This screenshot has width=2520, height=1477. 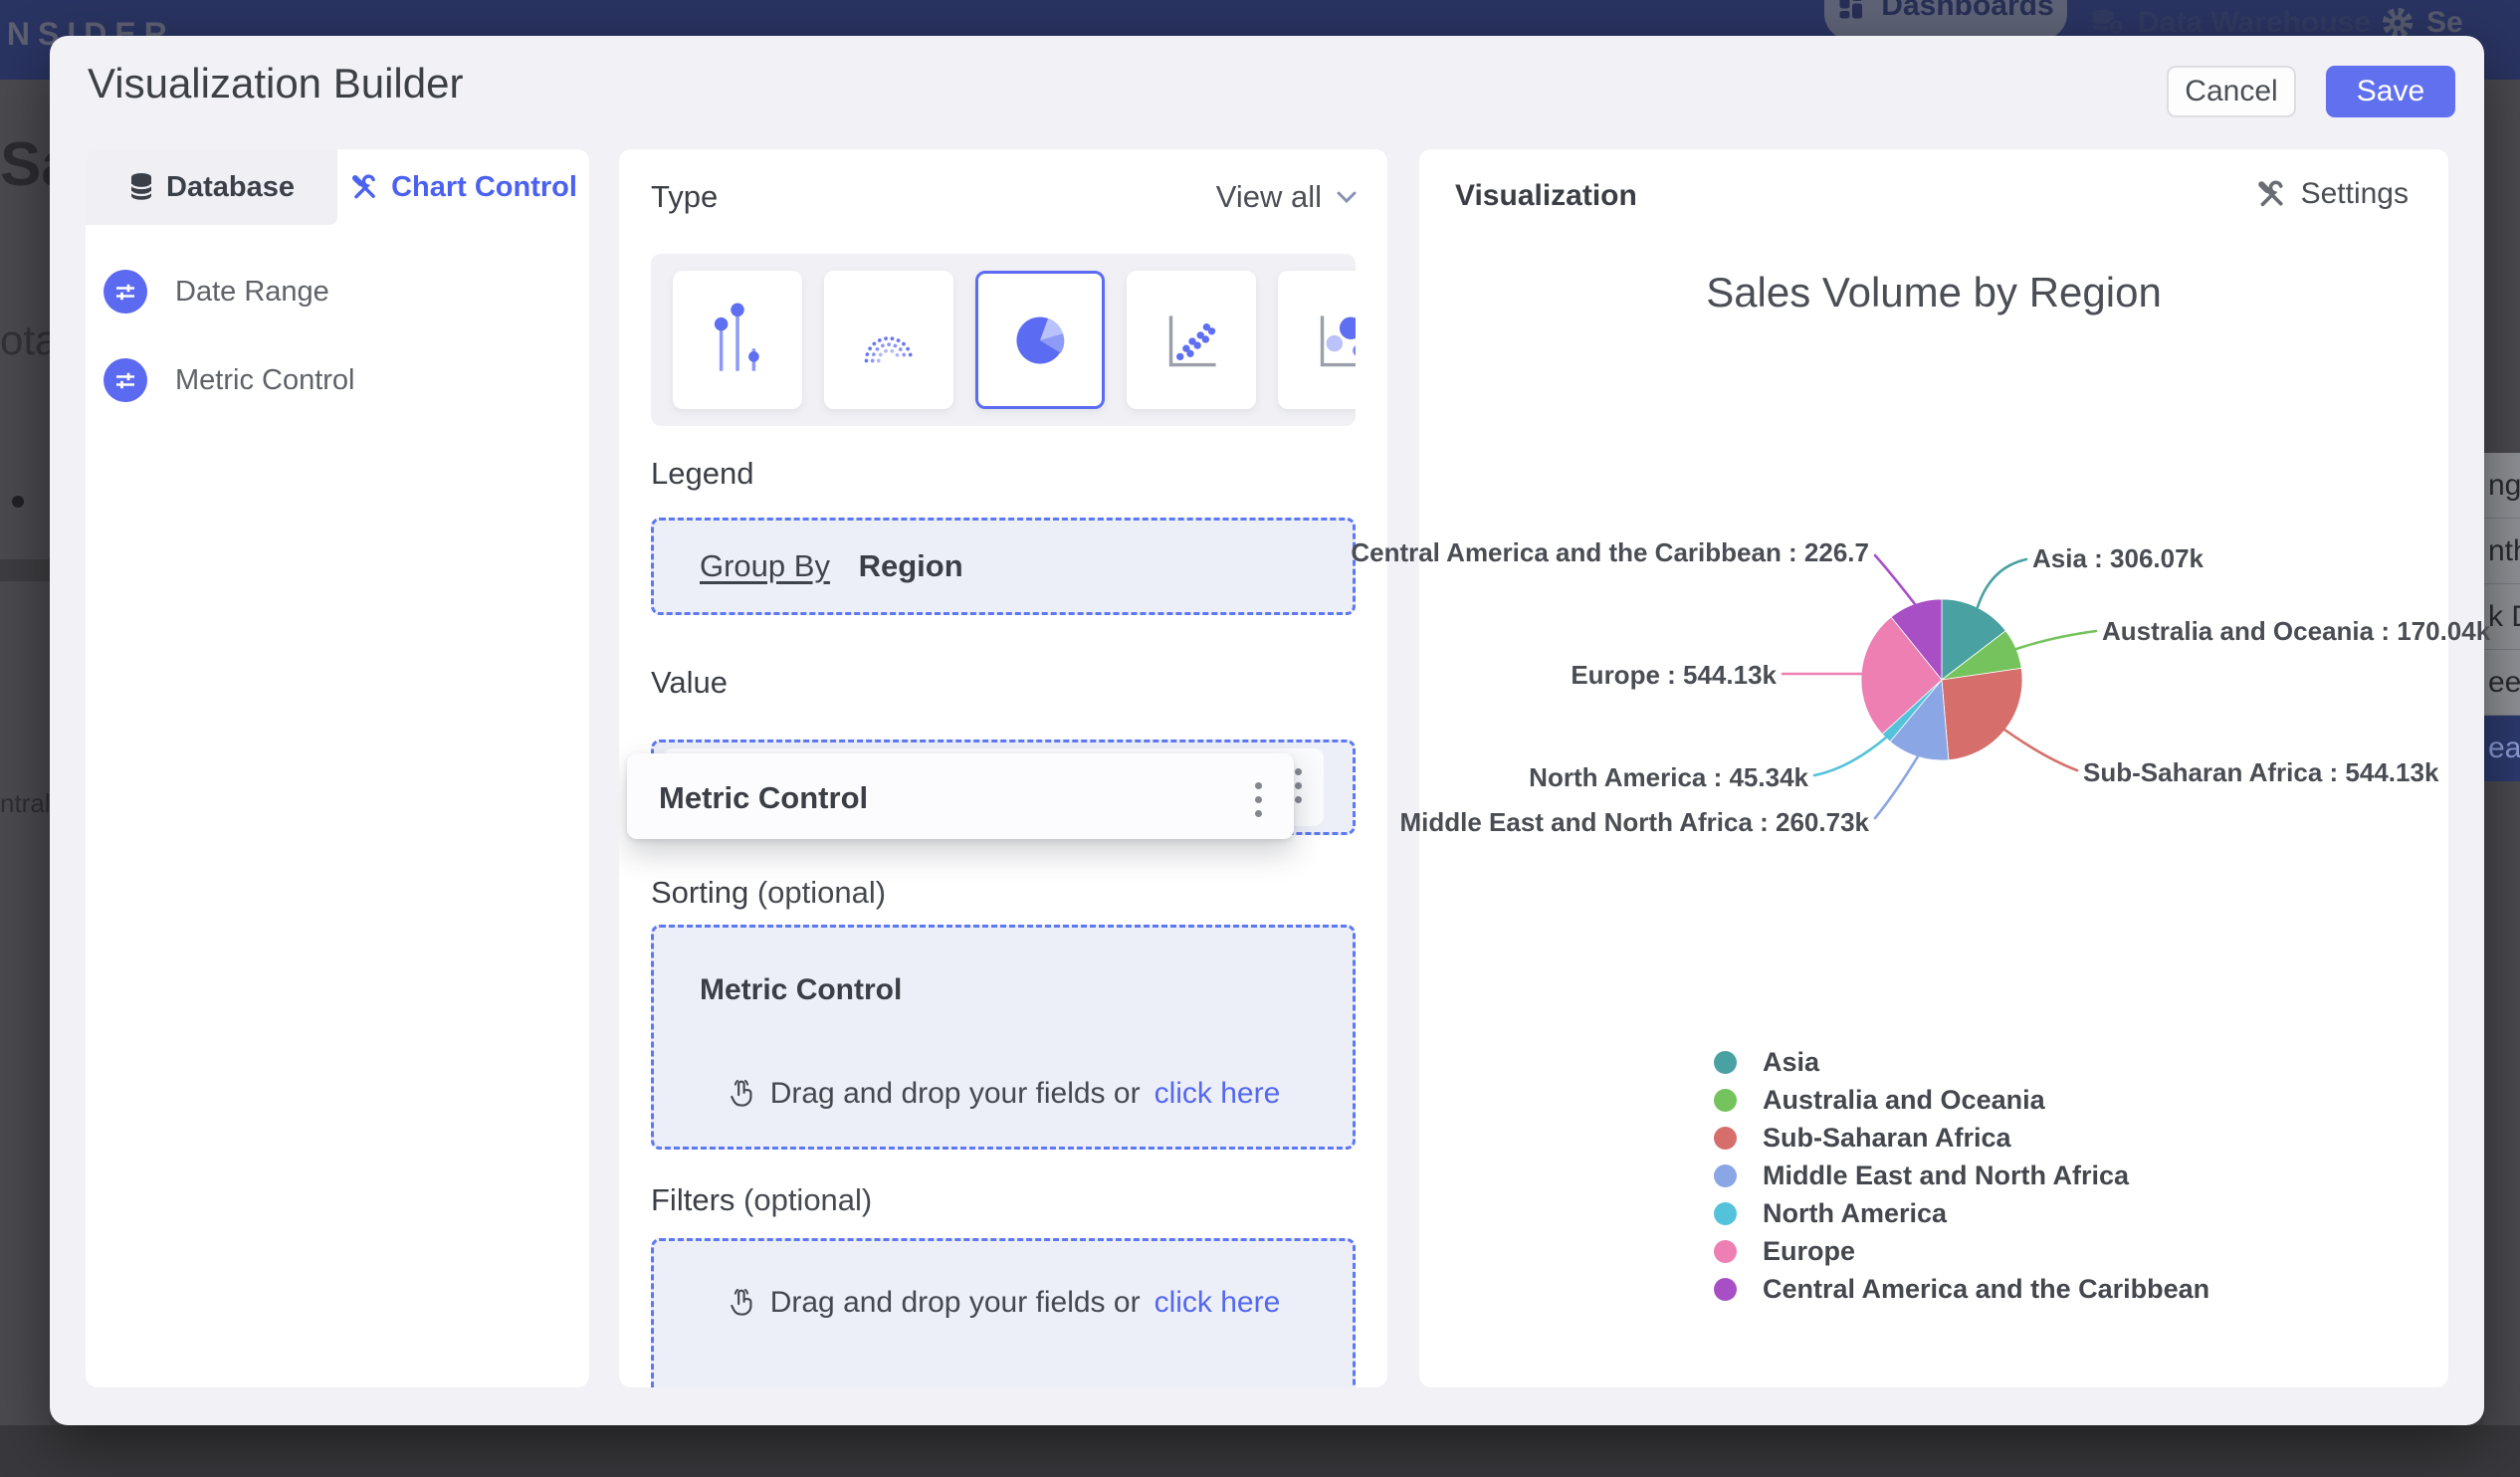 What do you see at coordinates (1634, 822) in the screenshot?
I see `pie-callout-label: Middle East and North Africa : 260.73k` at bounding box center [1634, 822].